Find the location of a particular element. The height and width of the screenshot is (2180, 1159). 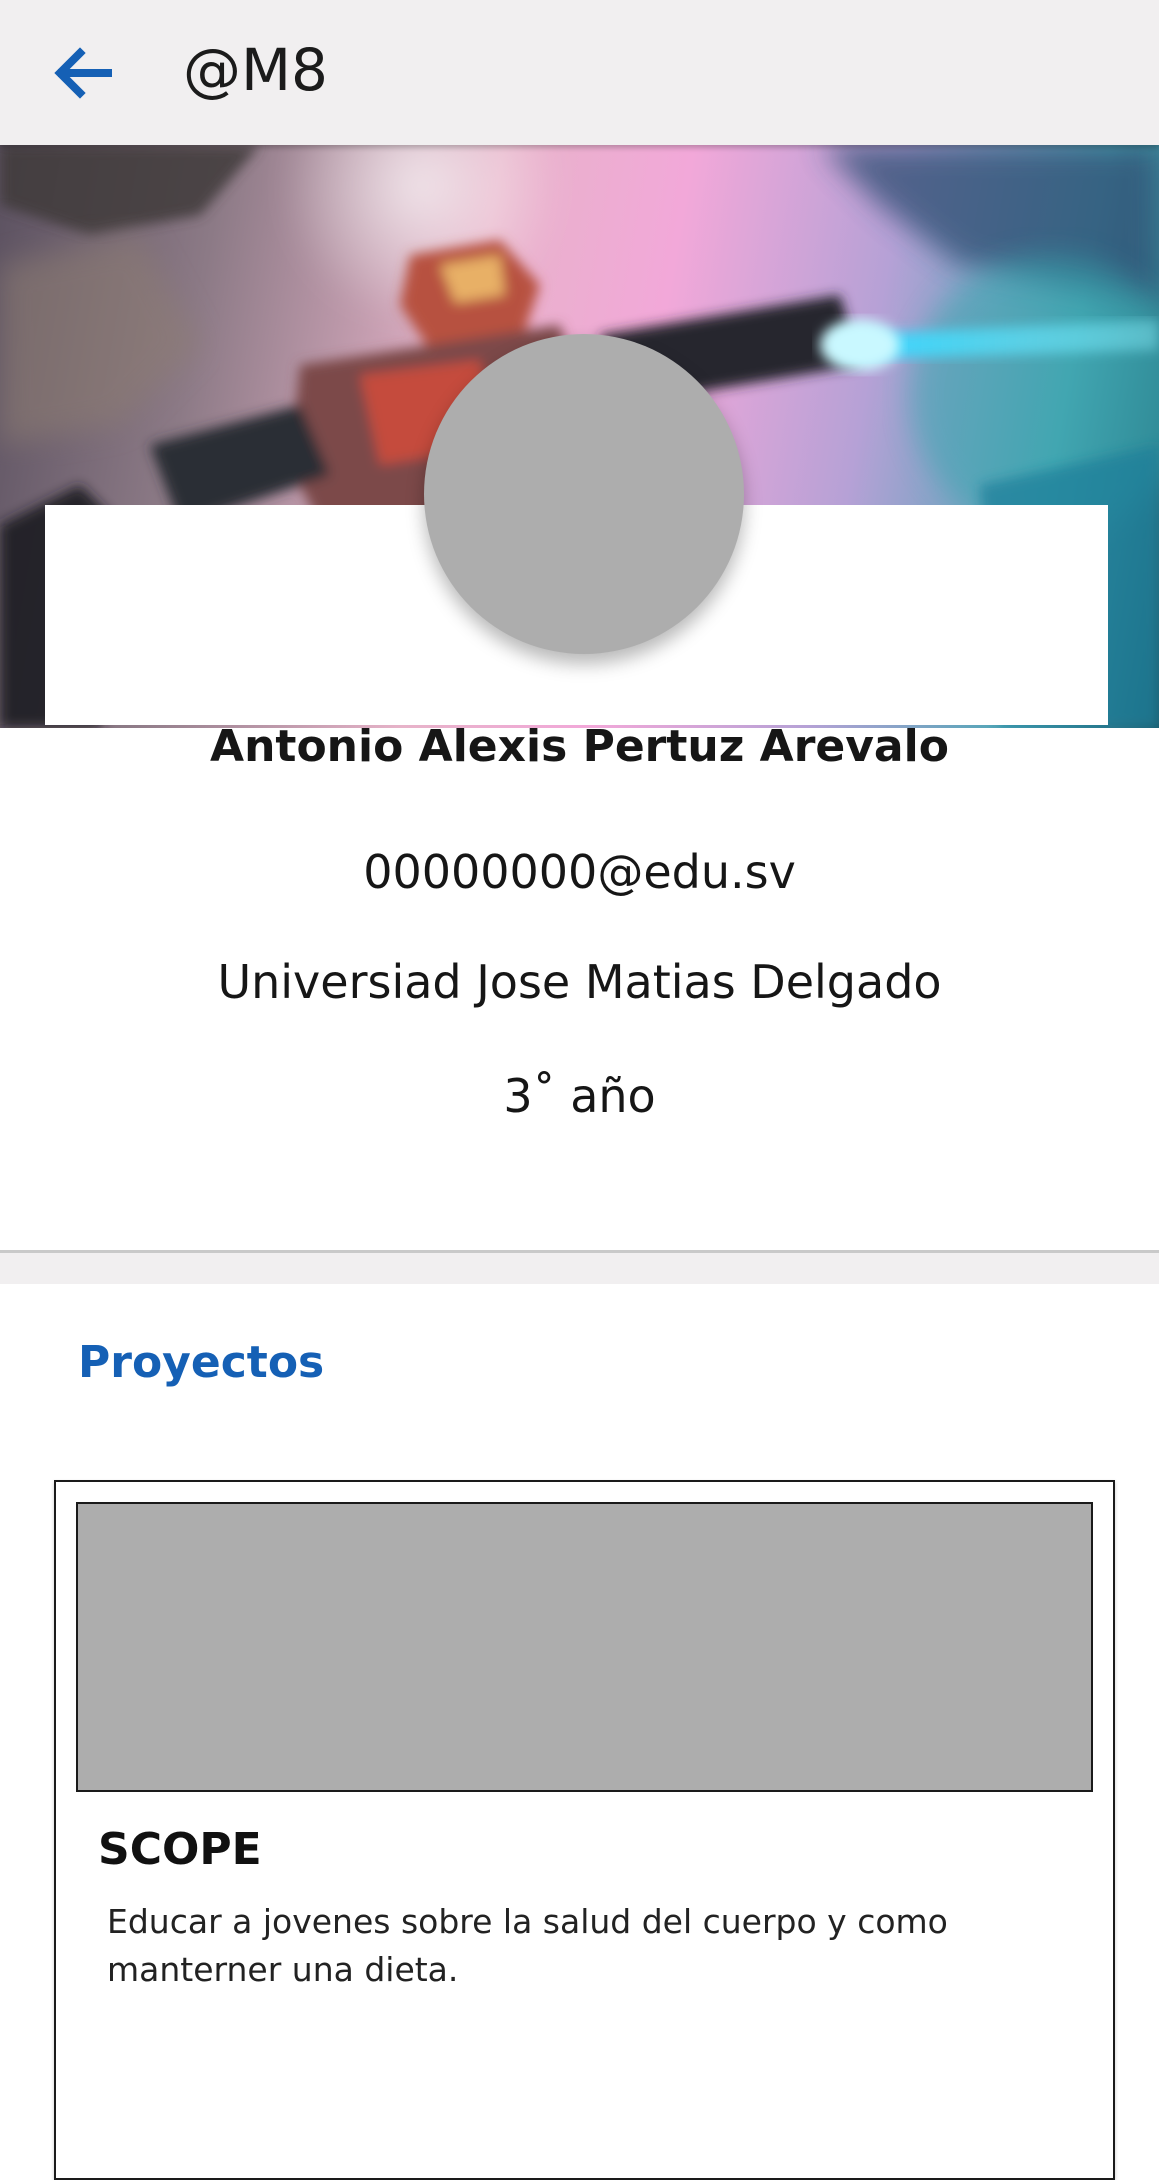

app-bar: @M8 is located at coordinates (579, 72).